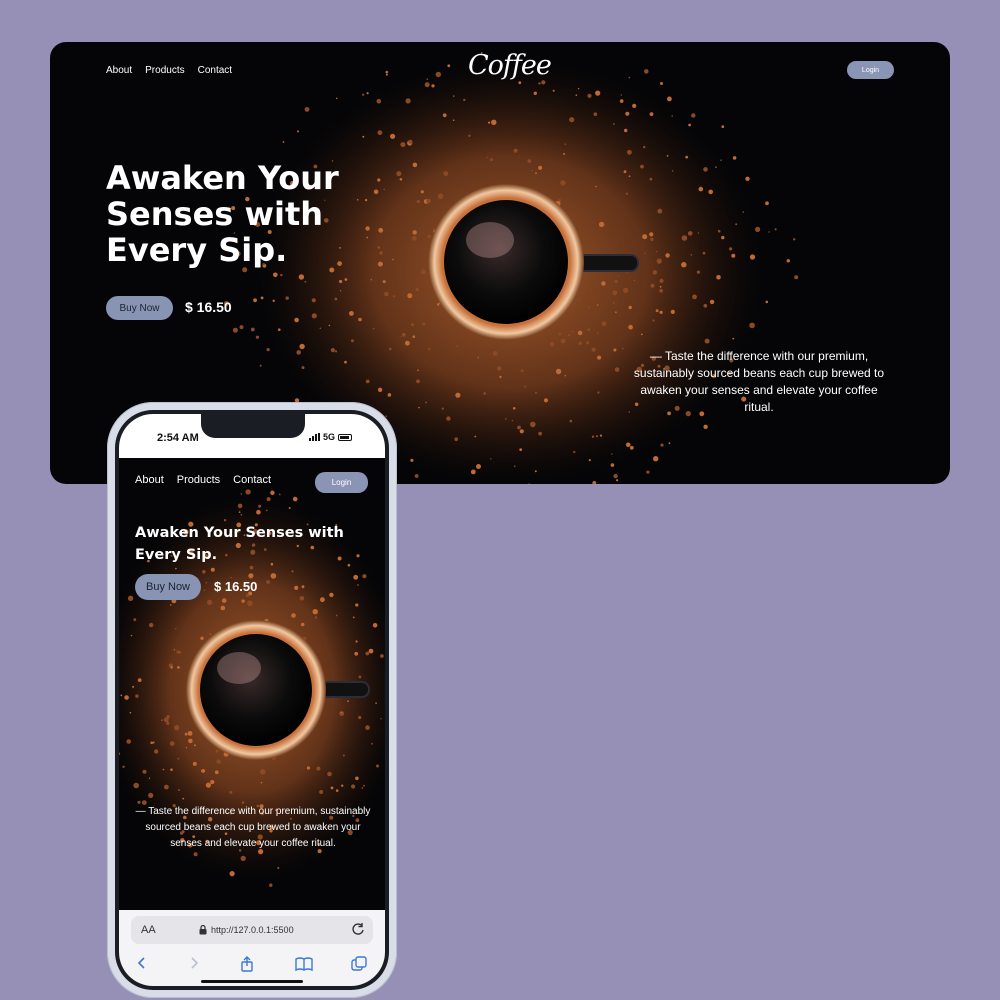 The width and height of the screenshot is (1000, 1000). Describe the element at coordinates (358, 929) in the screenshot. I see `reload-icon` at that location.